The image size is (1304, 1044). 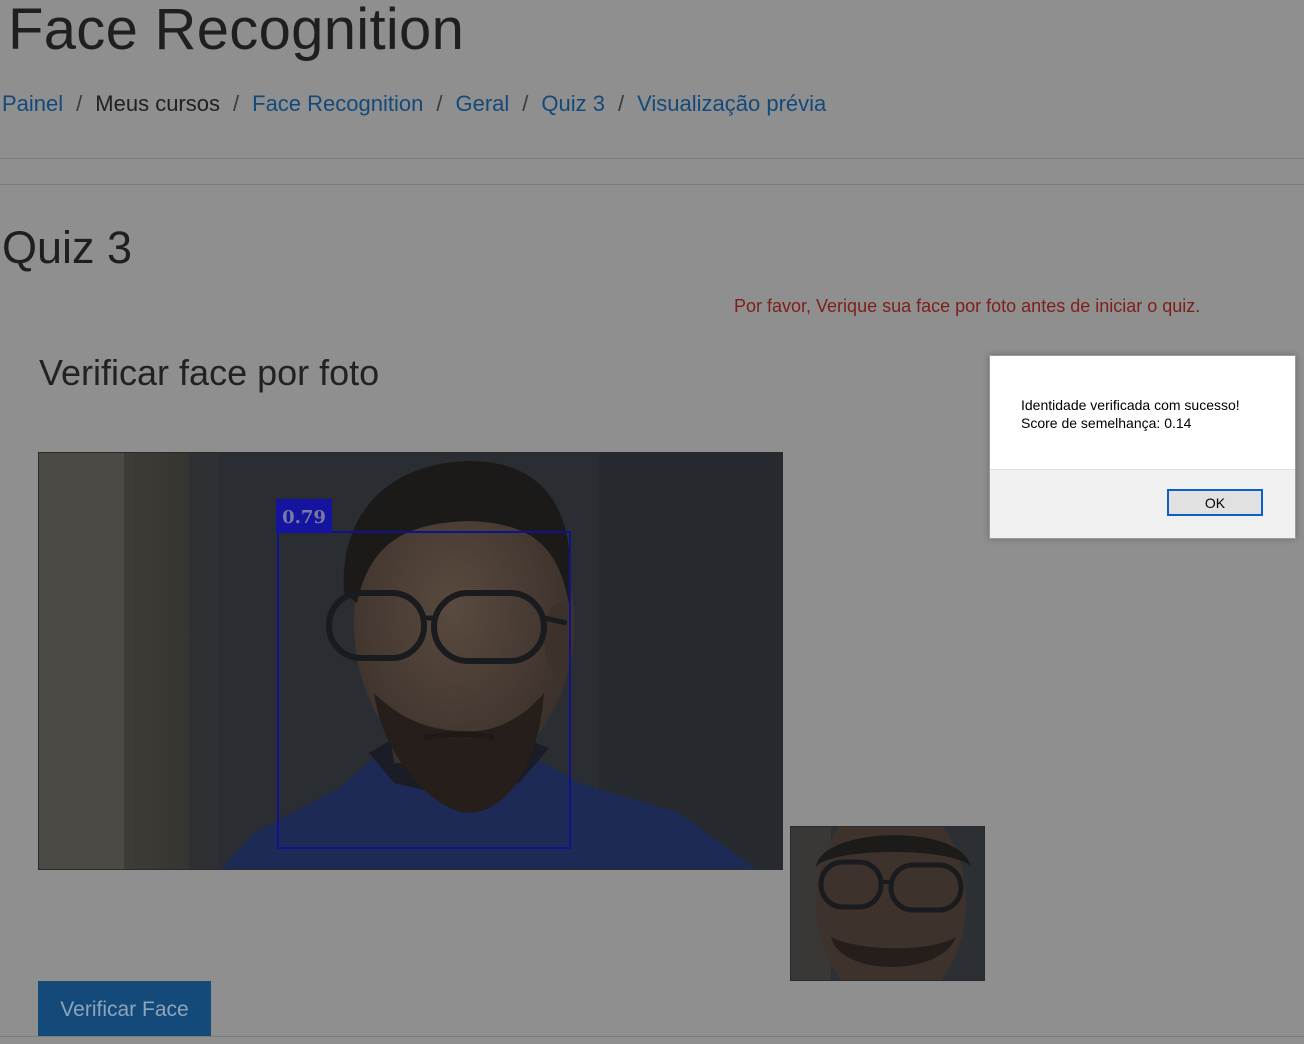 I want to click on quiz-title: Quiz 3, so click(x=67, y=247).